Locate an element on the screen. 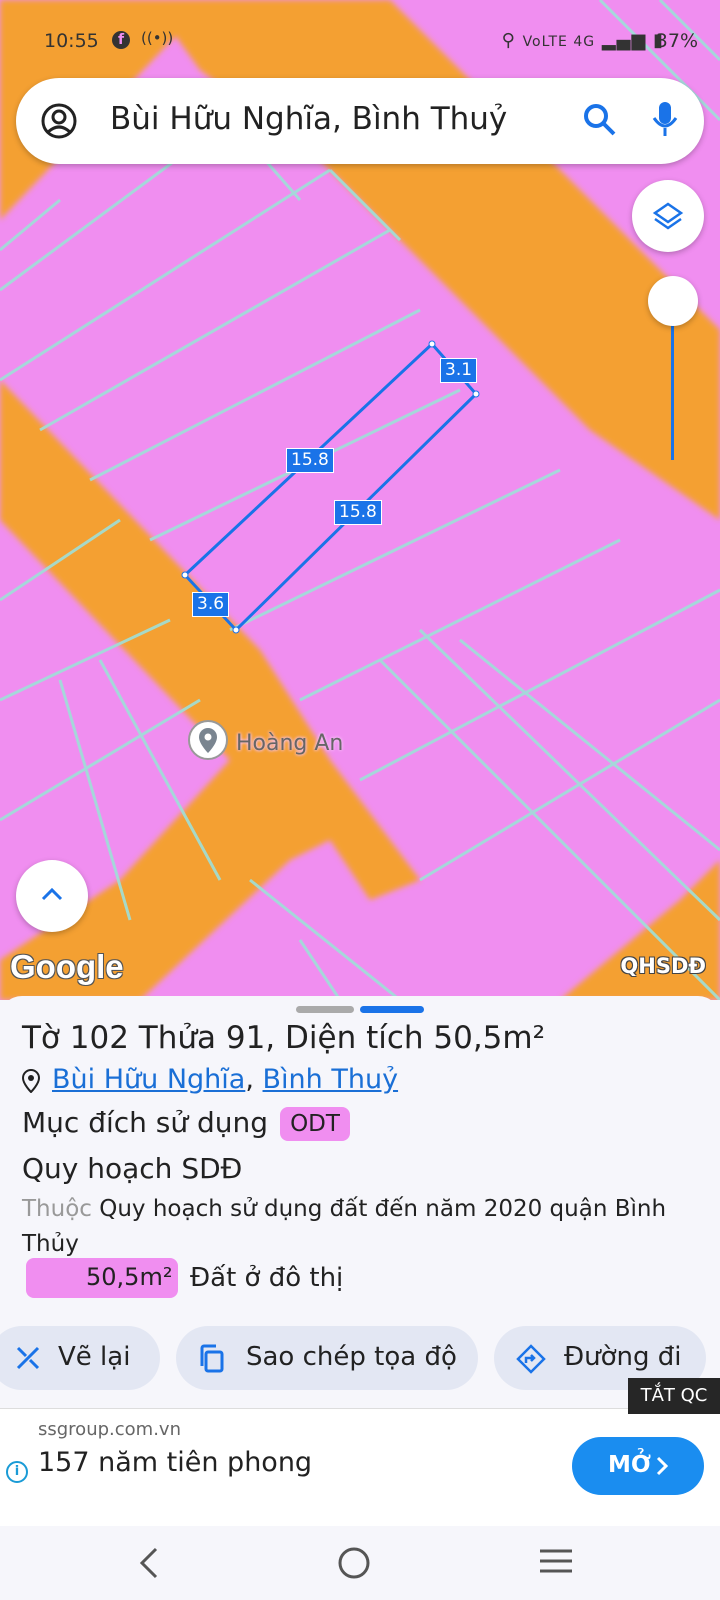 This screenshot has width=720, height=1600. opacity-slider-handle is located at coordinates (673, 301).